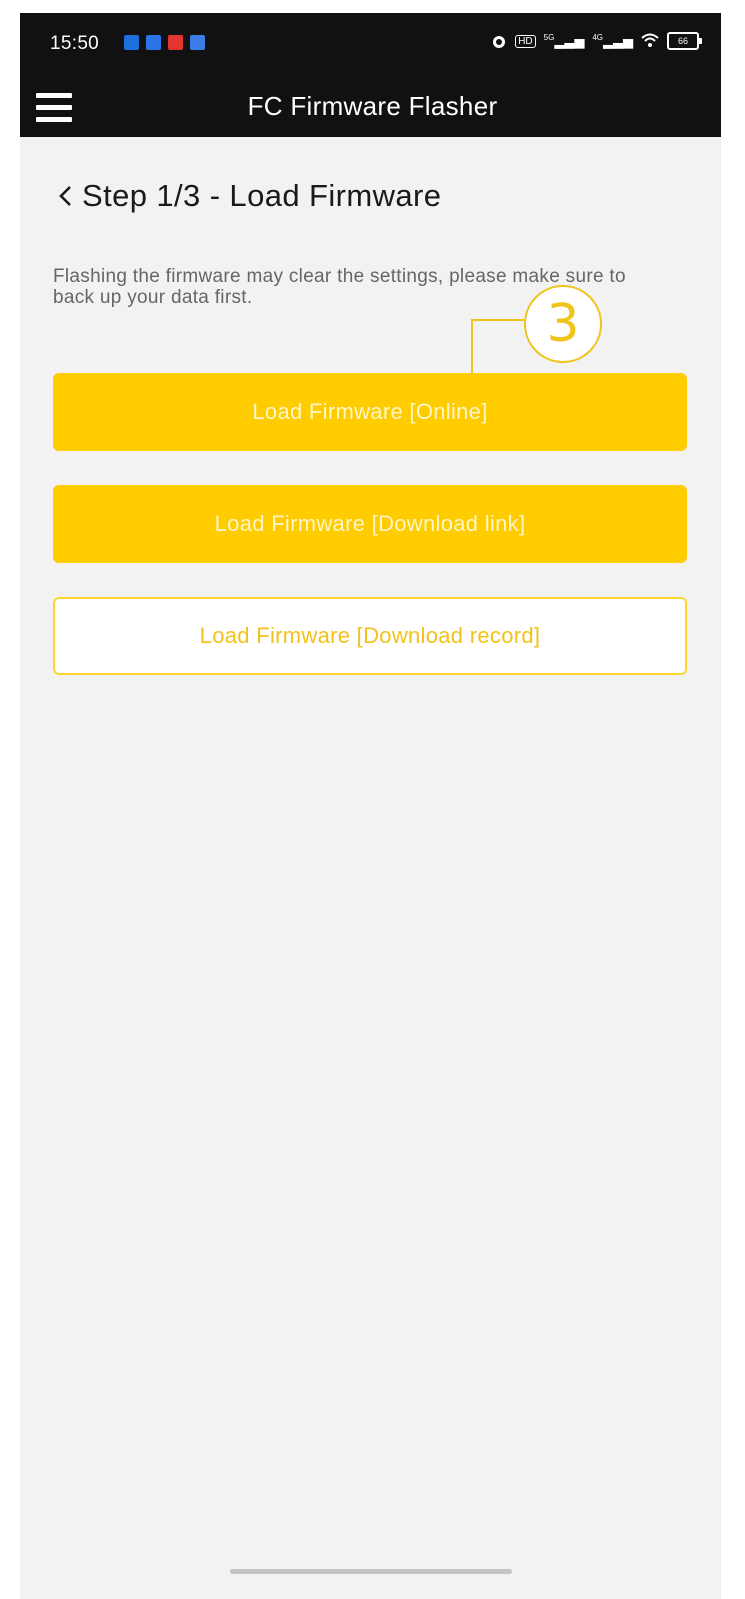  What do you see at coordinates (612, 40) in the screenshot?
I see `signal-4g-icon: 4G▂▃▅` at bounding box center [612, 40].